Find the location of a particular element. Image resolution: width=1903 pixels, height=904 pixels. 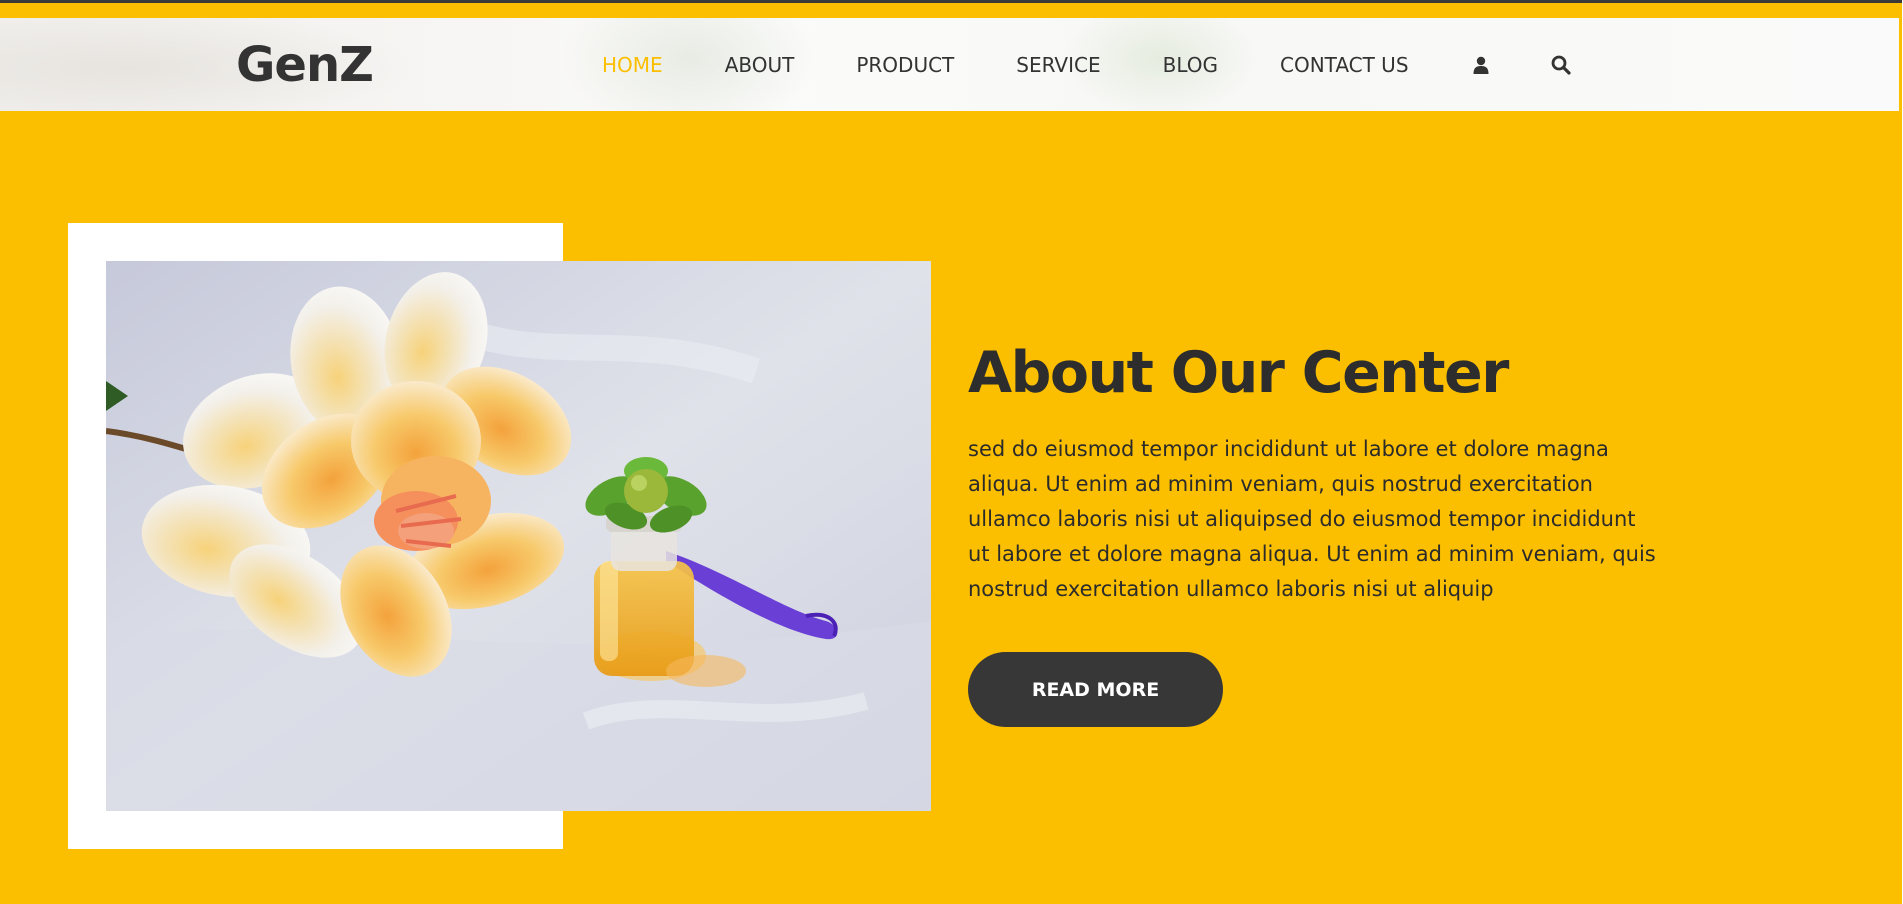

nav-item-service: SERVICE is located at coordinates (1058, 65).